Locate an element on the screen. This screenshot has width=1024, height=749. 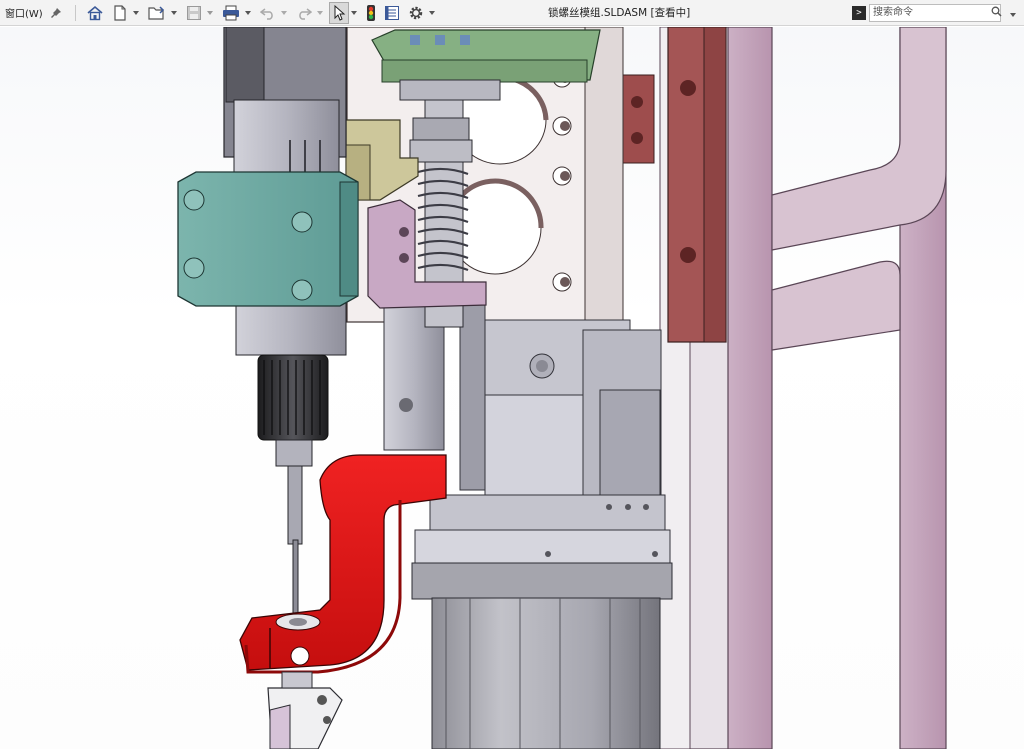
redo-button is located at coordinates (304, 13).